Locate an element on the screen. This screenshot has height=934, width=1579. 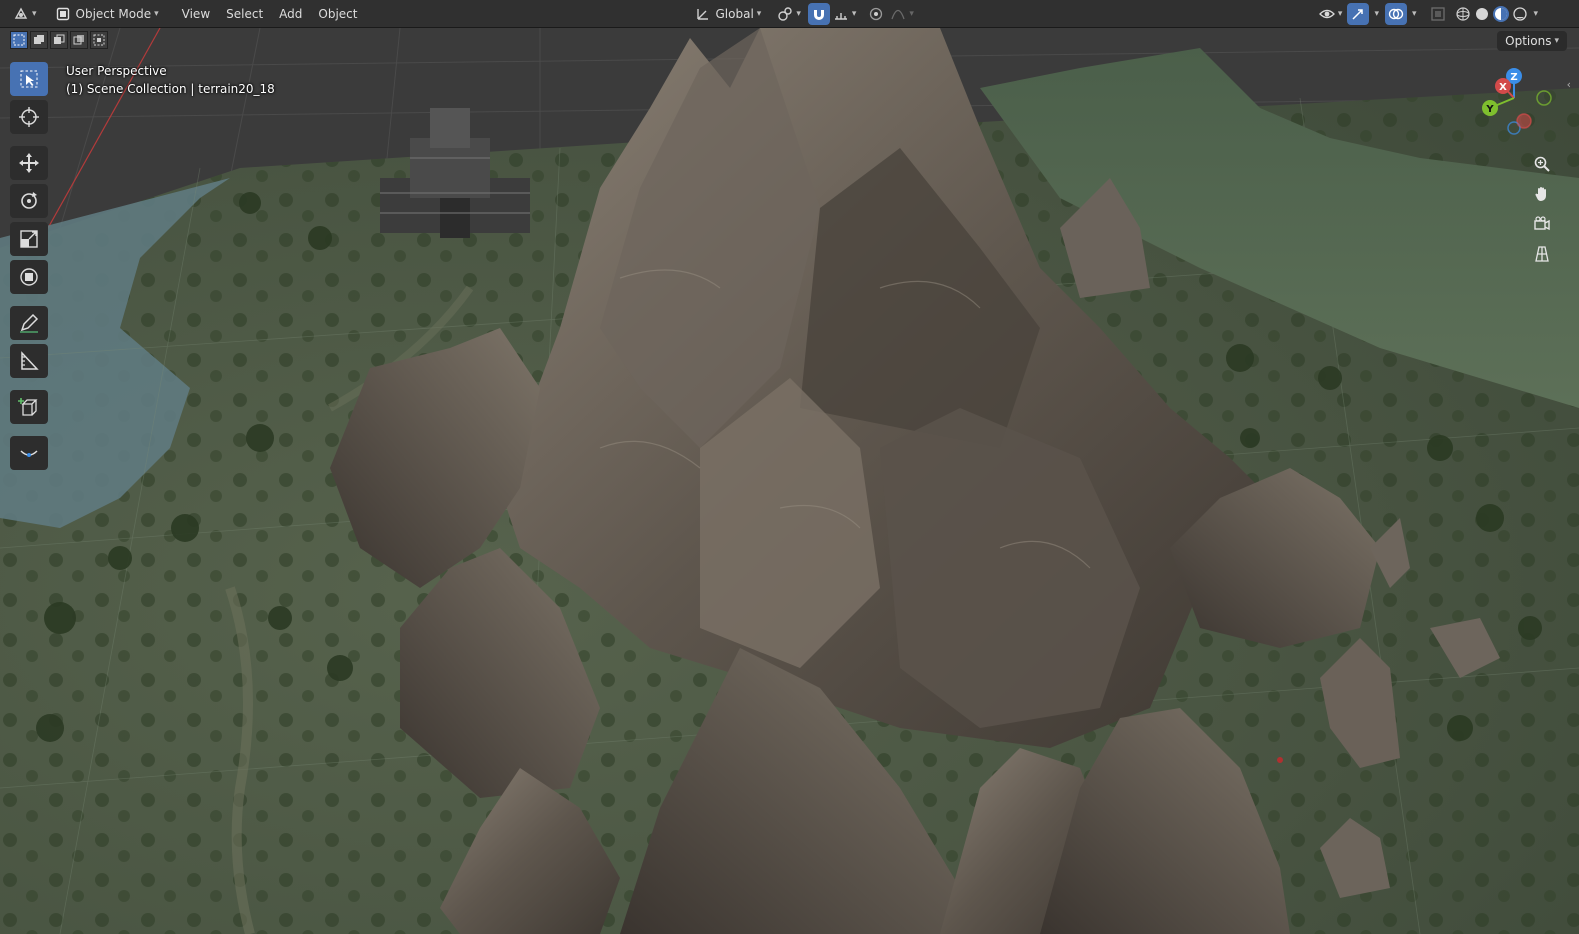
pan-button is located at coordinates (1542, 194).